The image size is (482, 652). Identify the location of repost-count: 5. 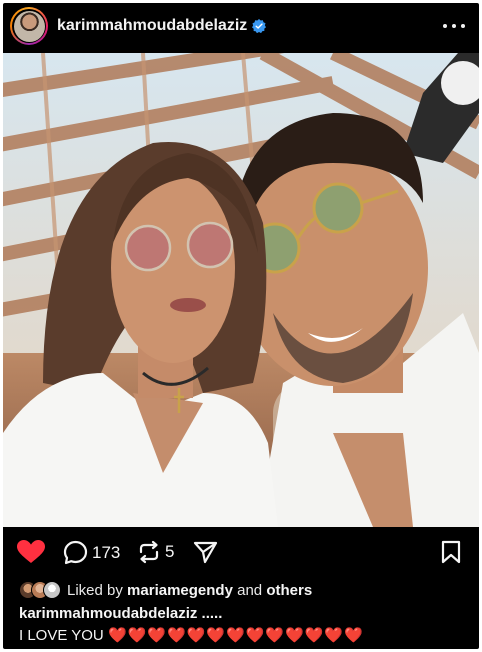
(170, 551).